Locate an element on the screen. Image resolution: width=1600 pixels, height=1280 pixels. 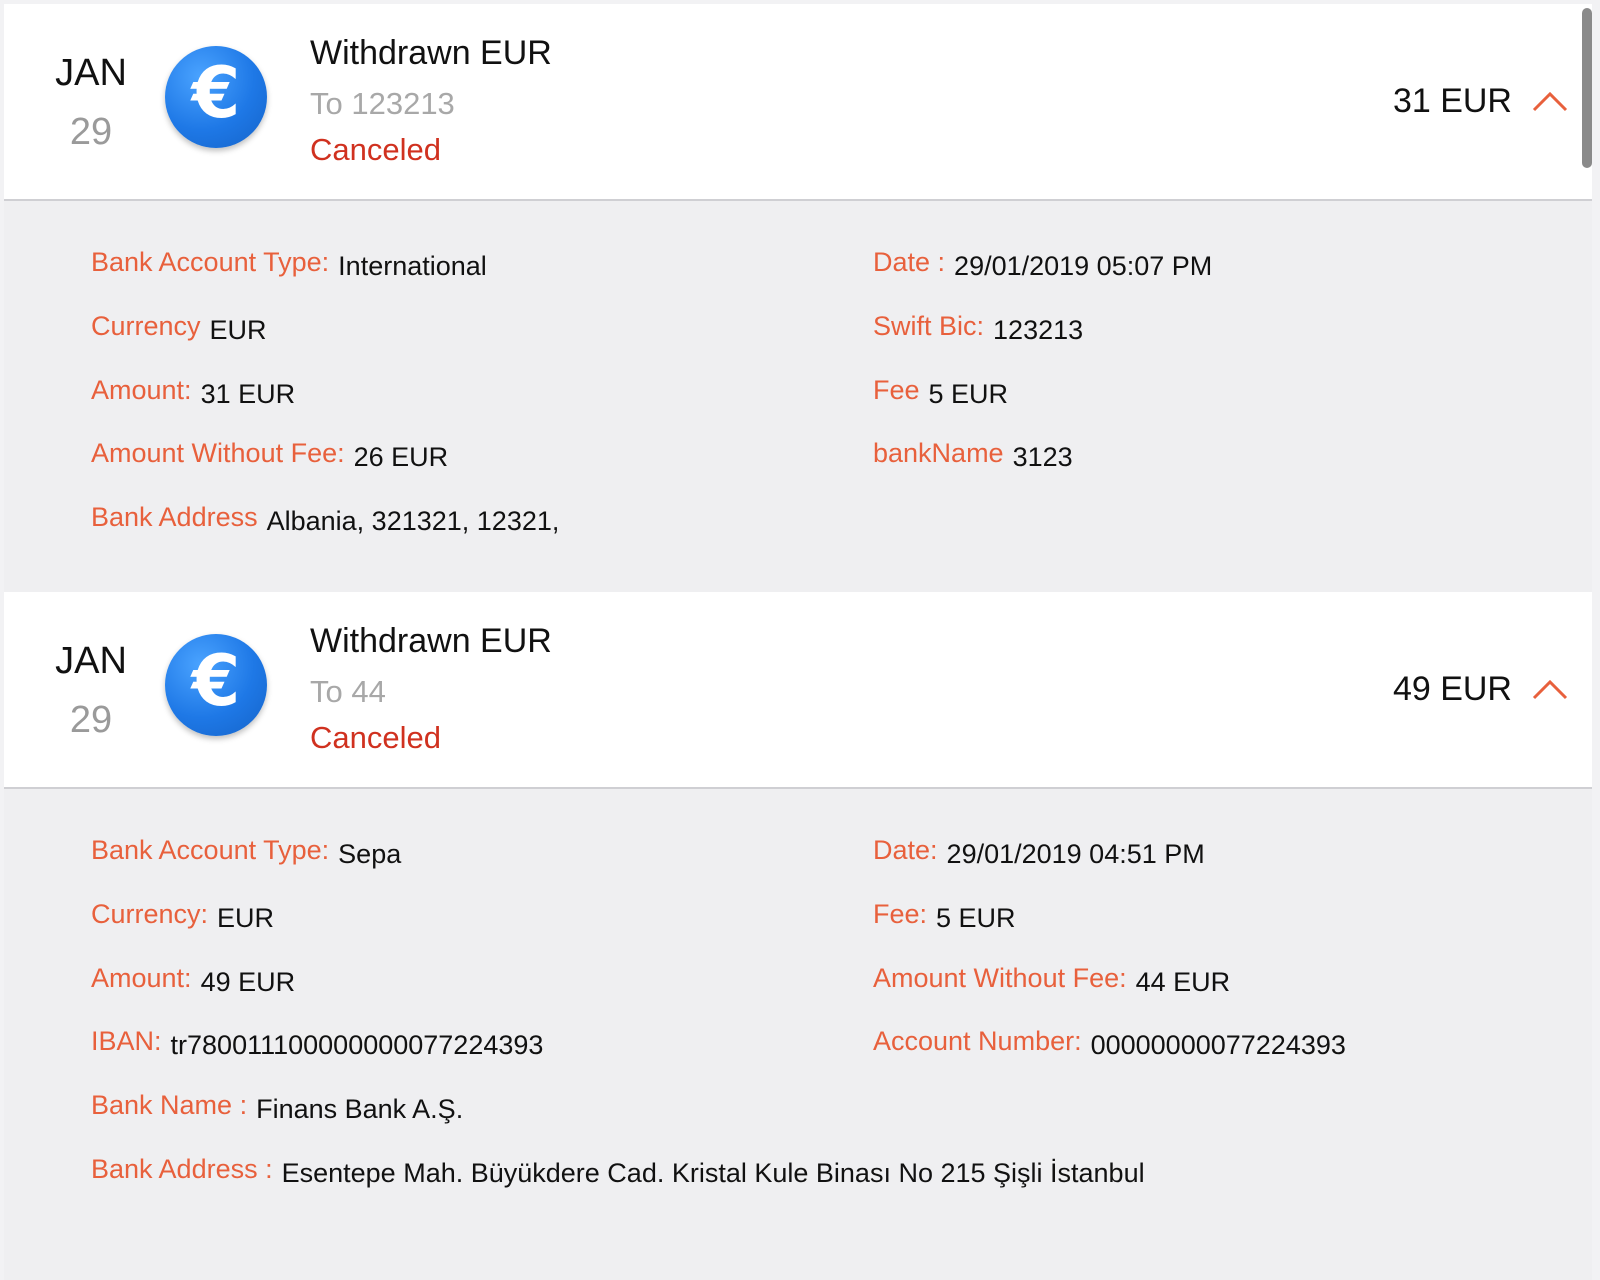
detail-value: Finans Bank A.Ş. is located at coordinates (360, 1109).